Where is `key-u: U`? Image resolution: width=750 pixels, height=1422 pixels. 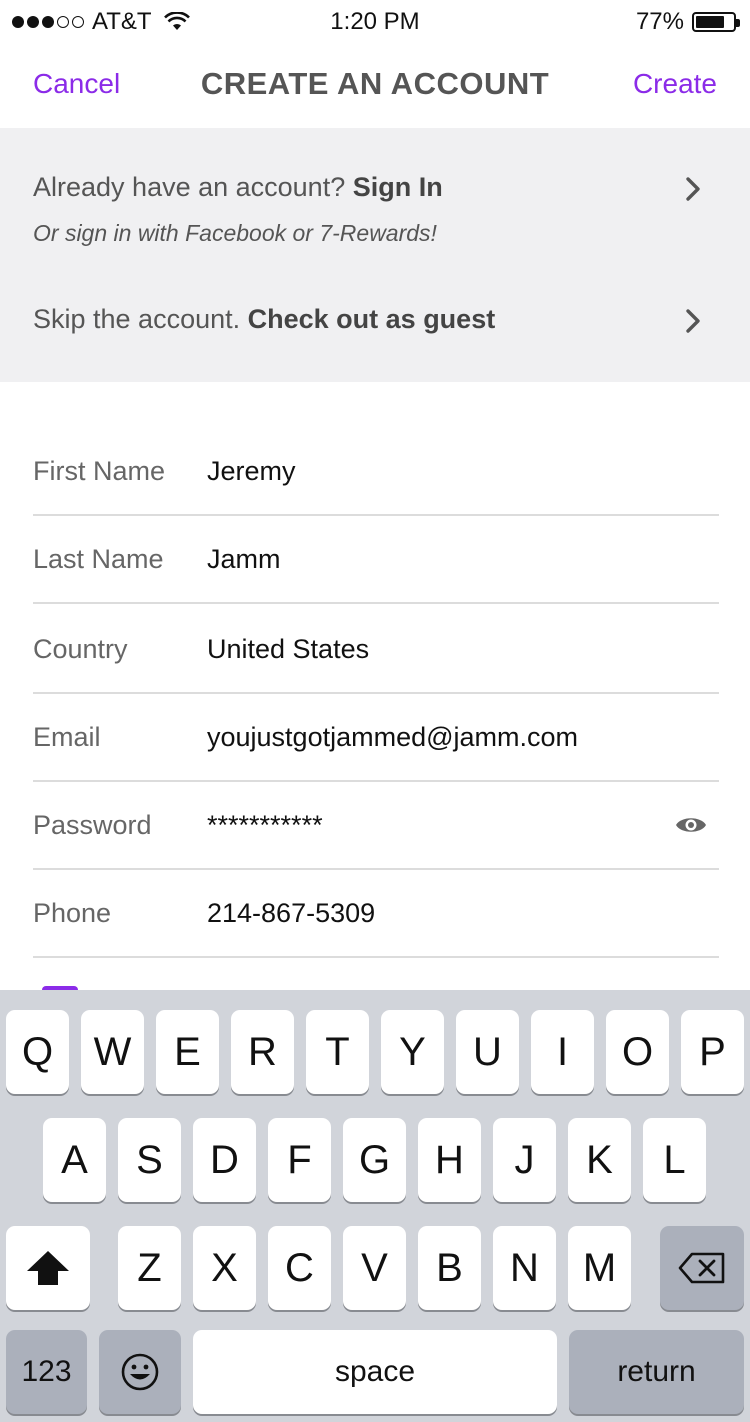
key-u: U is located at coordinates (487, 1052).